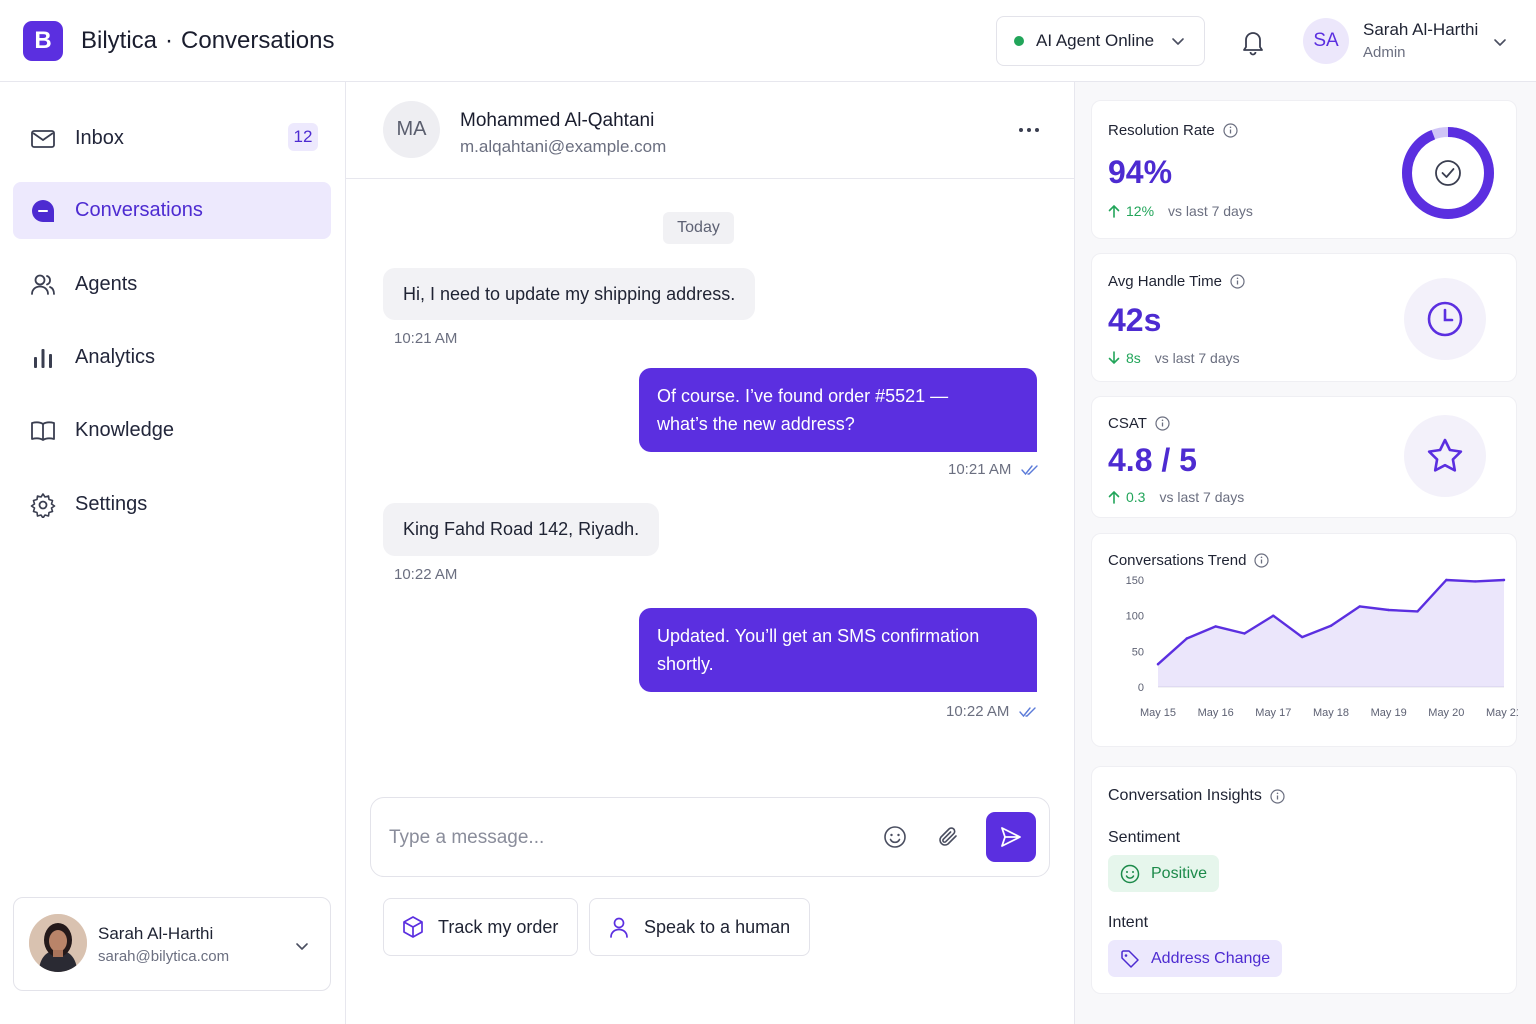 This screenshot has width=1536, height=1024. Describe the element at coordinates (258, 40) in the screenshot. I see `page-name: Conversations` at that location.